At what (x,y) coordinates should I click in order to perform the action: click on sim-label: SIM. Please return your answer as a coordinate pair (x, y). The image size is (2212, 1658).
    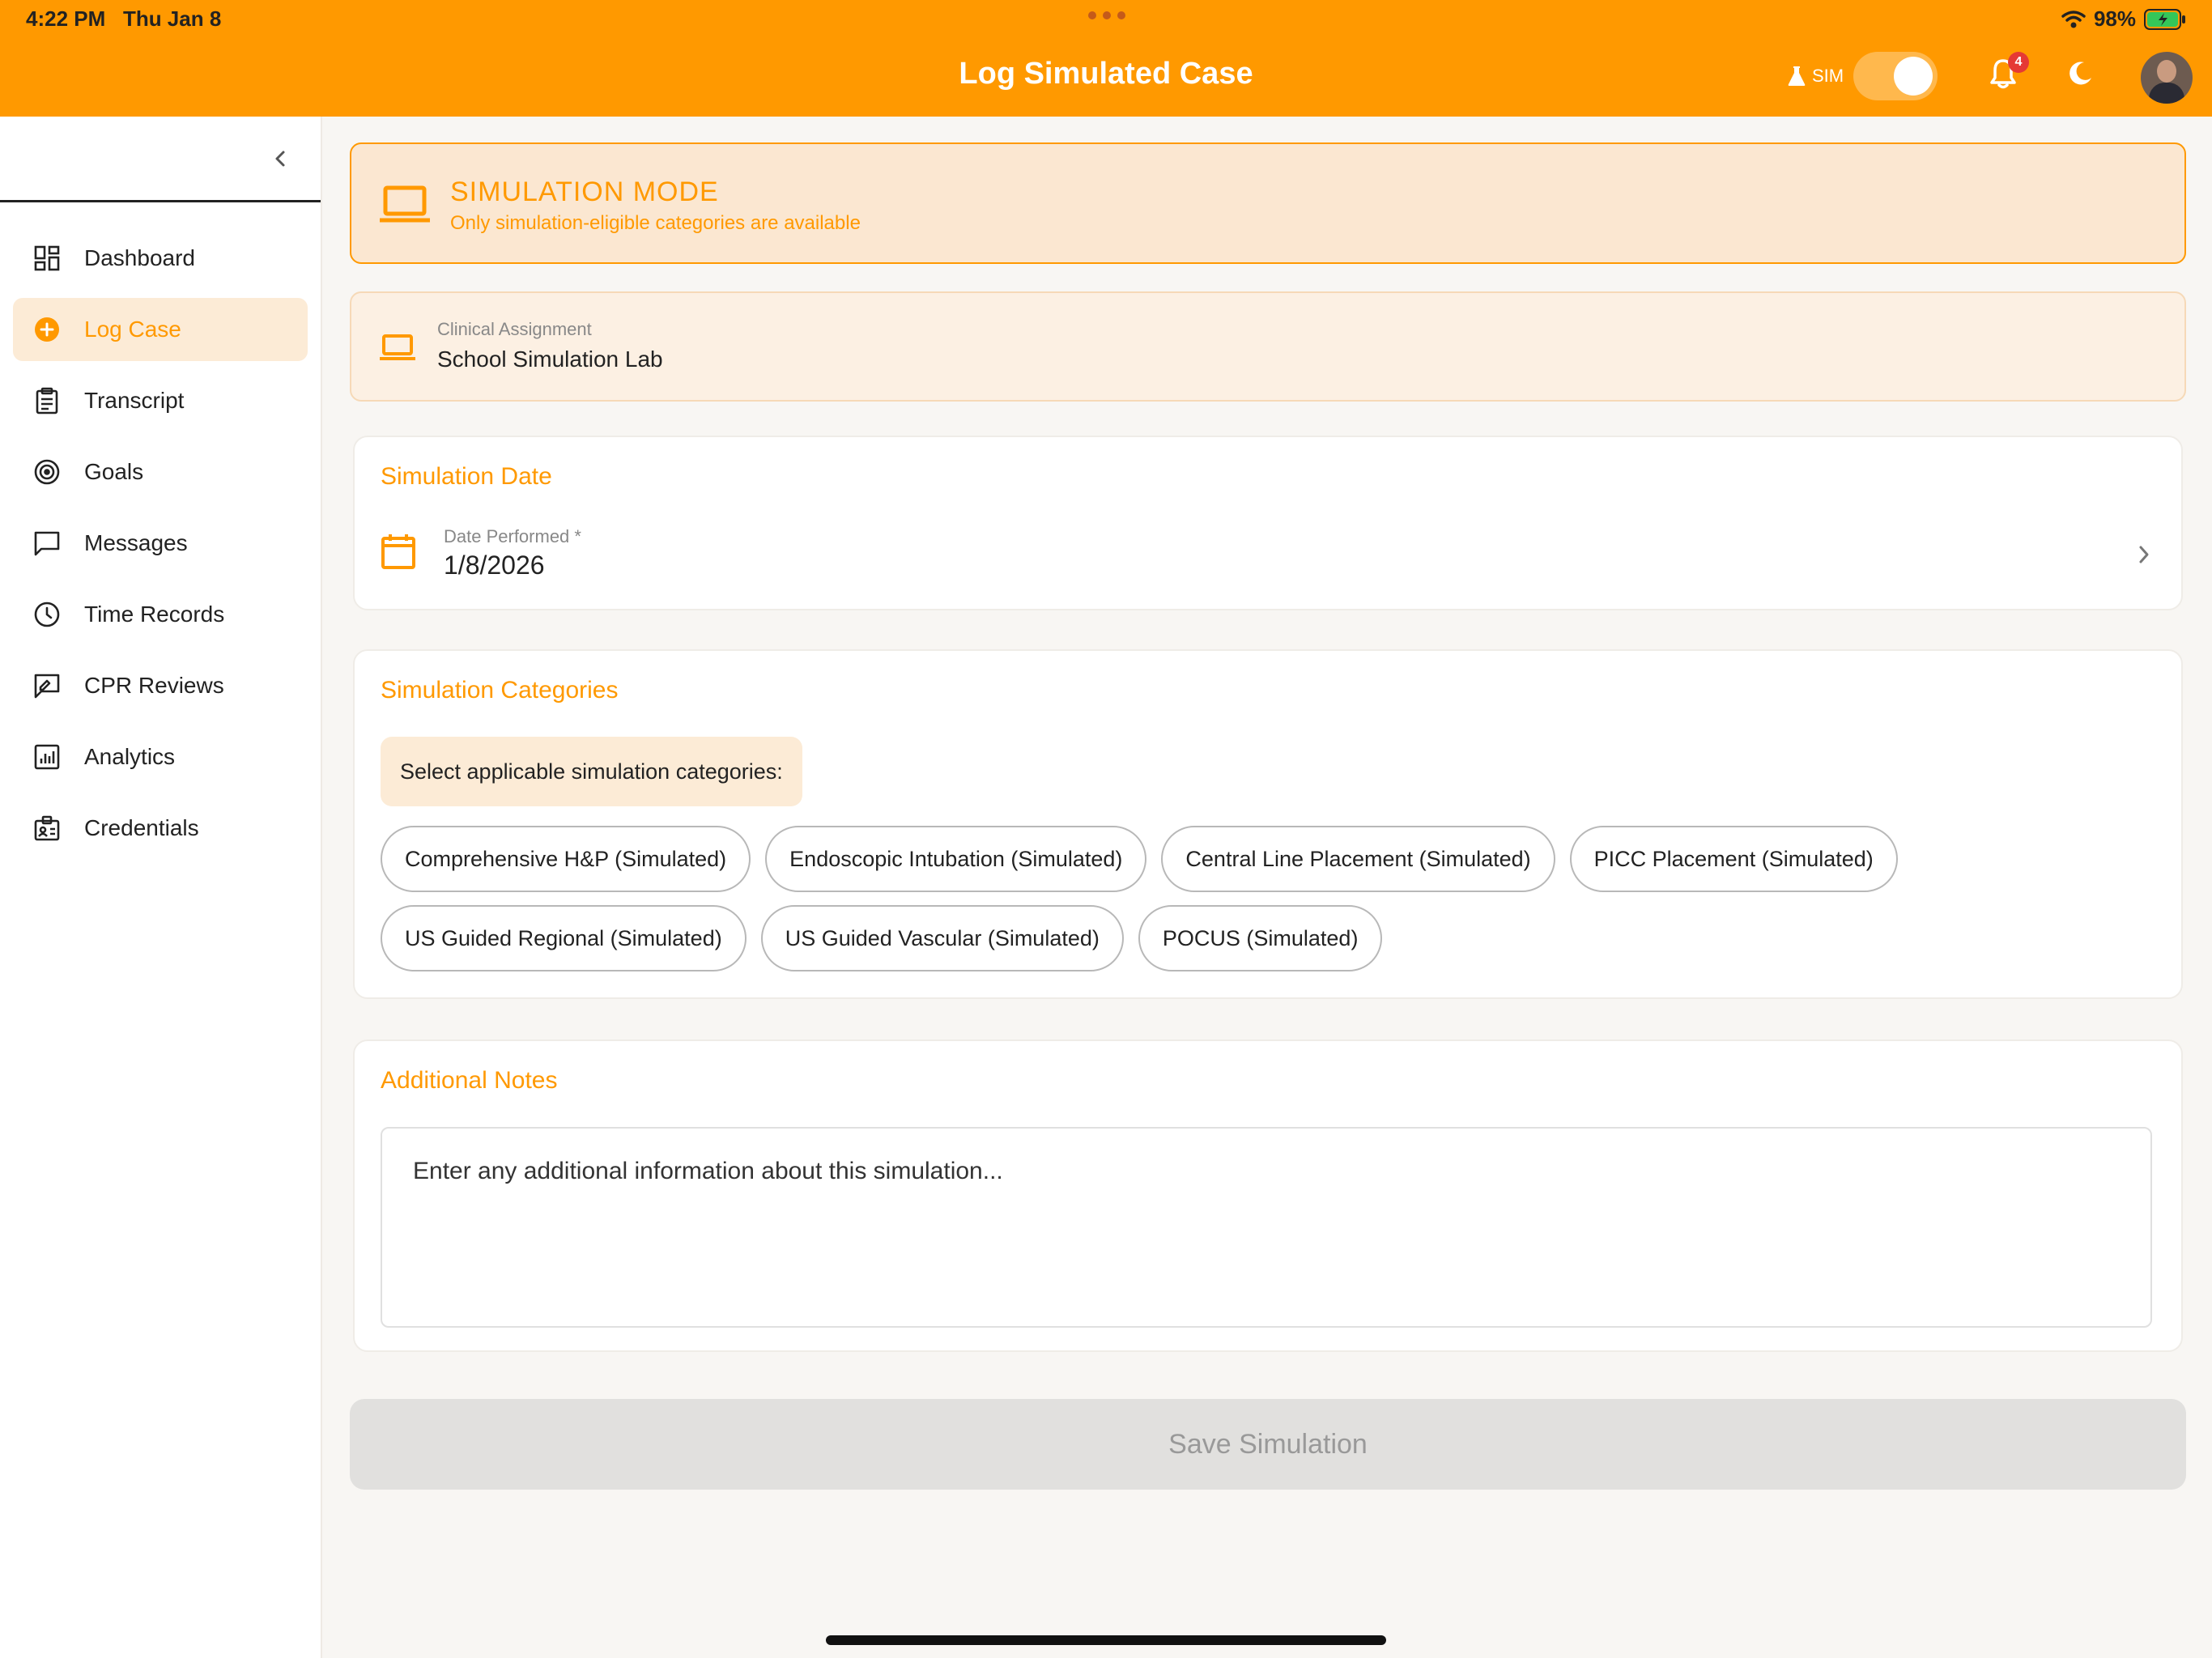
    Looking at the image, I should click on (1816, 76).